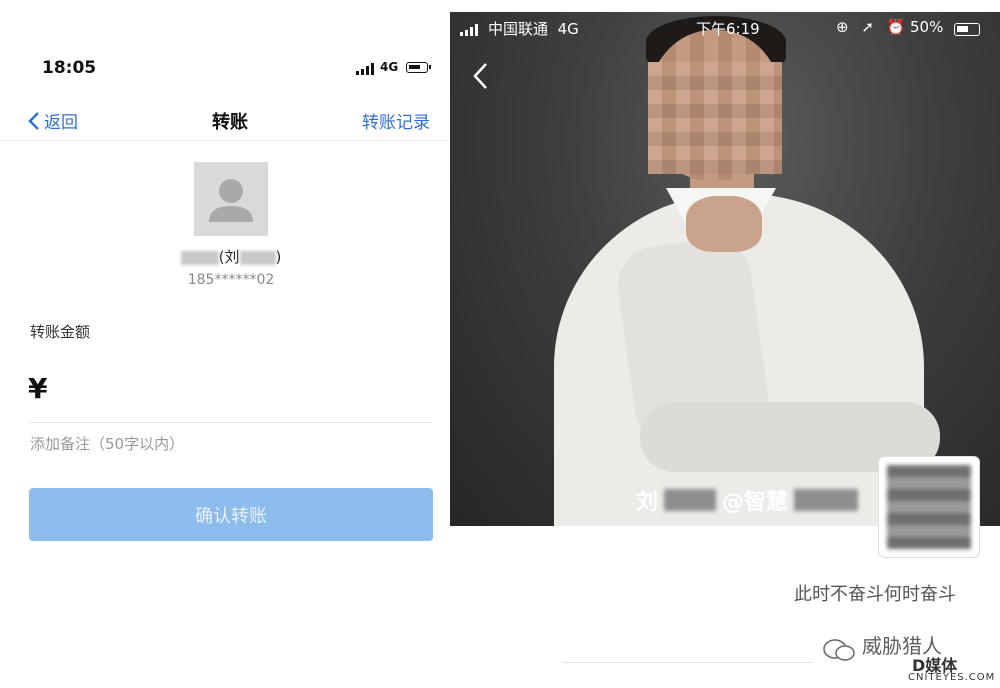 The width and height of the screenshot is (1000, 688). I want to click on user-placeholder-icon, so click(231, 200).